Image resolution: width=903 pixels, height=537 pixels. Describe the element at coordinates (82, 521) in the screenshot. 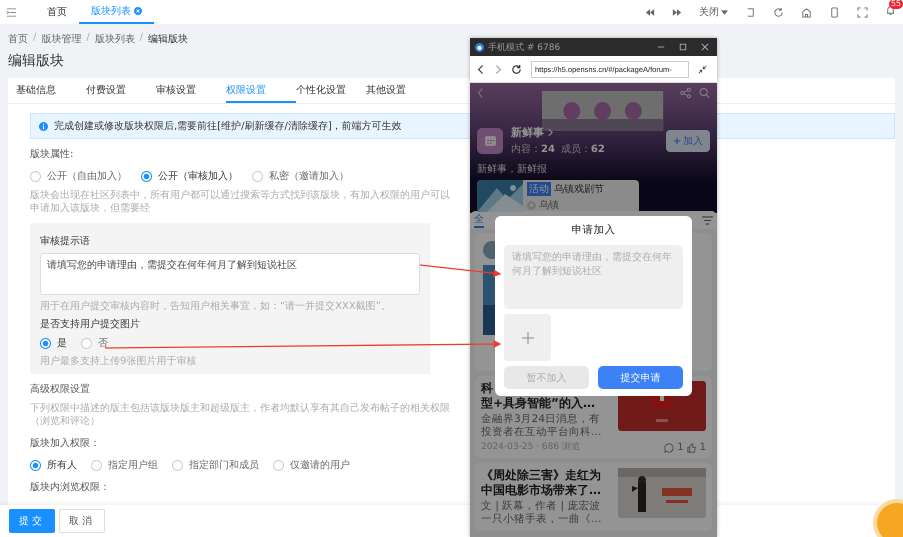

I see `cancel-button: 取消` at that location.